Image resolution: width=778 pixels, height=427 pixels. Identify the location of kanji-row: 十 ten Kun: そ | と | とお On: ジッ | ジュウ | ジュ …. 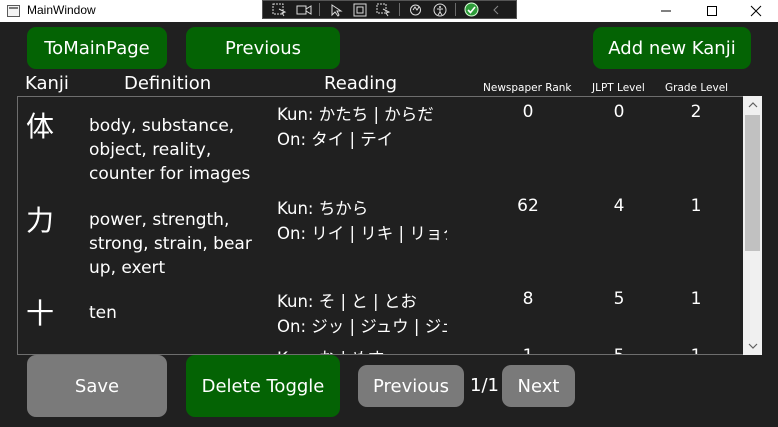
(381, 314).